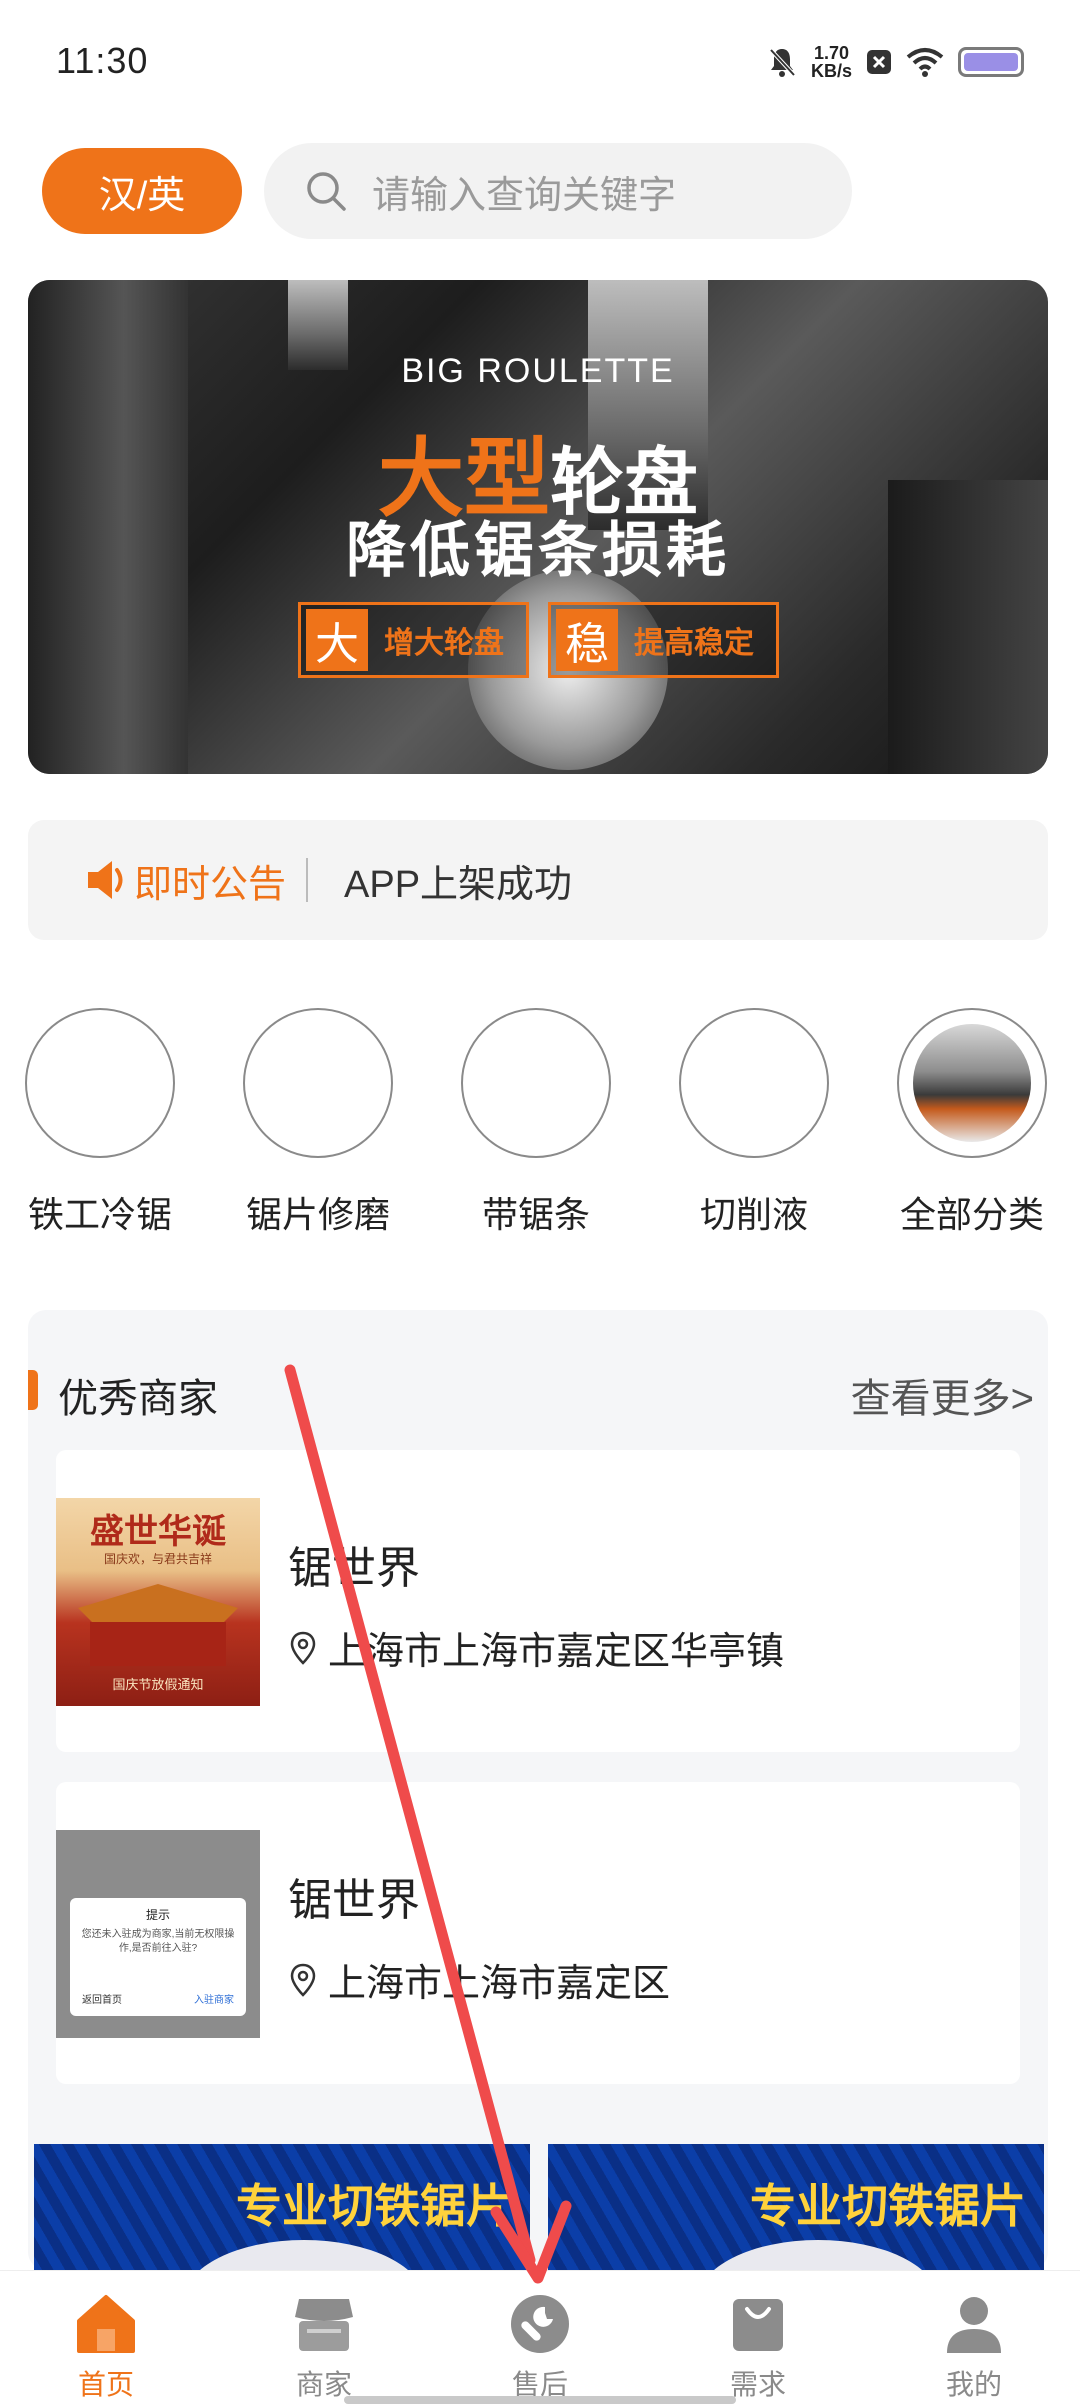 The image size is (1080, 2408). Describe the element at coordinates (138, 1399) in the screenshot. I see `section-title: 优秀商家` at that location.